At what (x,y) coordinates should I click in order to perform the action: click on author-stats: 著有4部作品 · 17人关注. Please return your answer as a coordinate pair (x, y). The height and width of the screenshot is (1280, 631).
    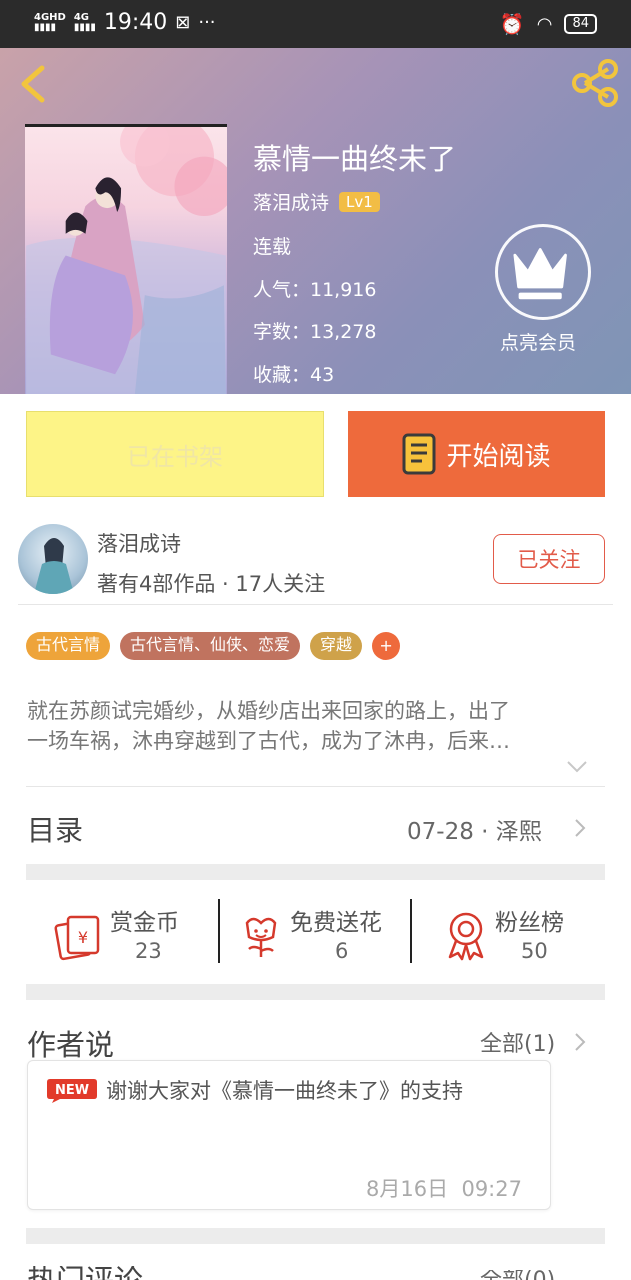
    Looking at the image, I should click on (211, 584).